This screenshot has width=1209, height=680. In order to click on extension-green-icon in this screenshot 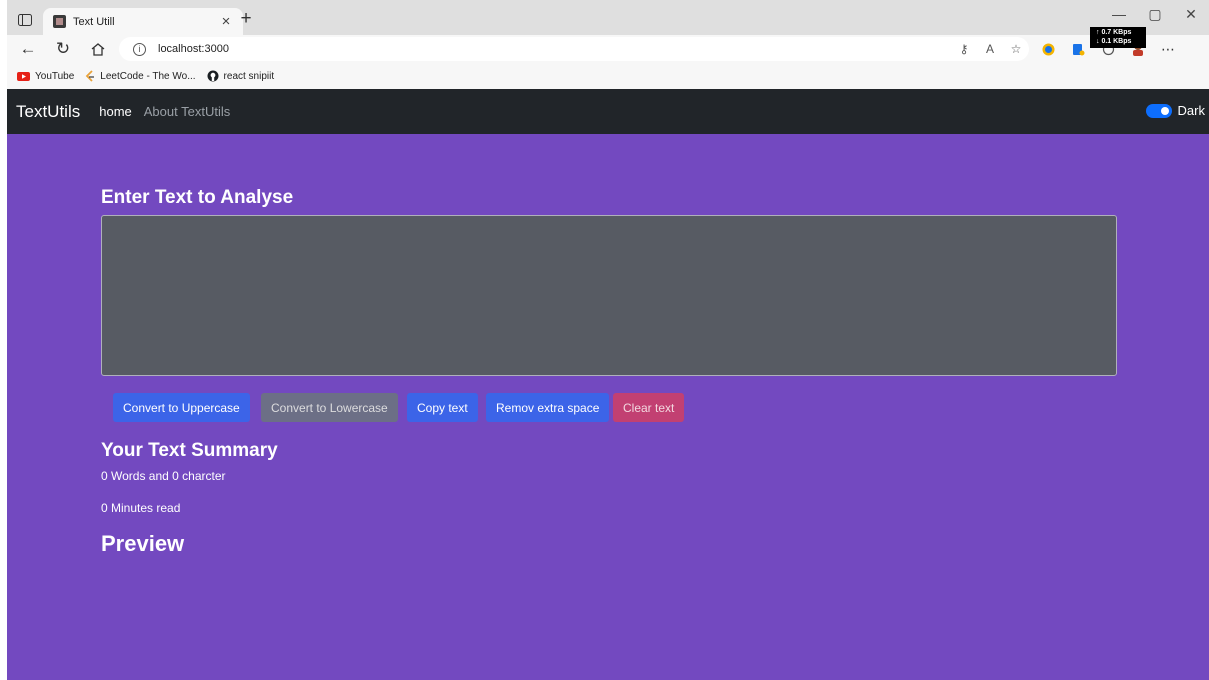, I will do `click(1048, 49)`.